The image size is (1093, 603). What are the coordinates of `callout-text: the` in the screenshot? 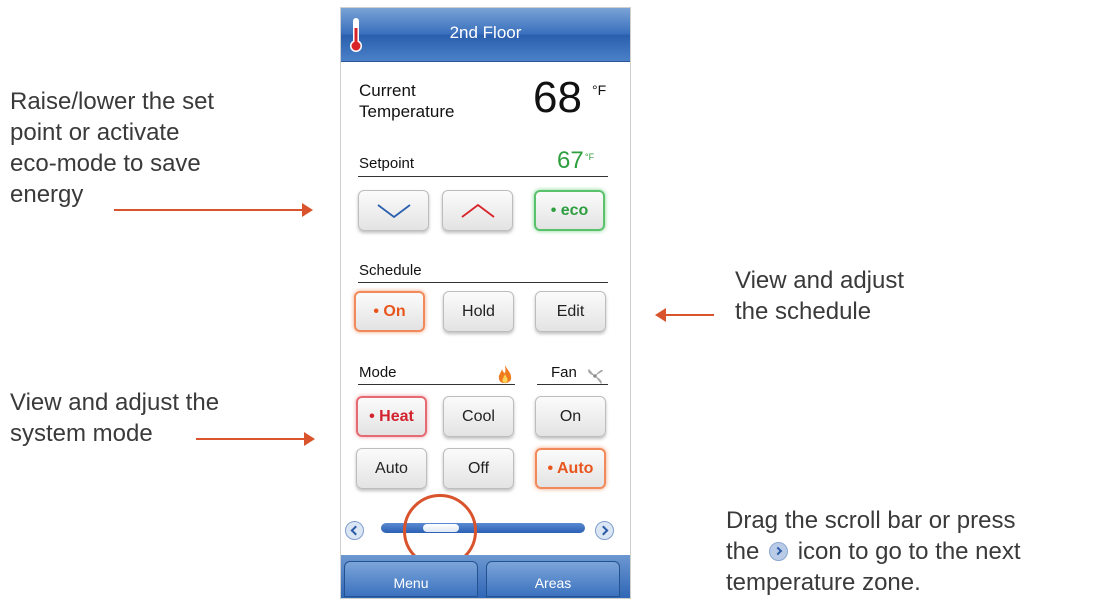 It's located at (743, 551).